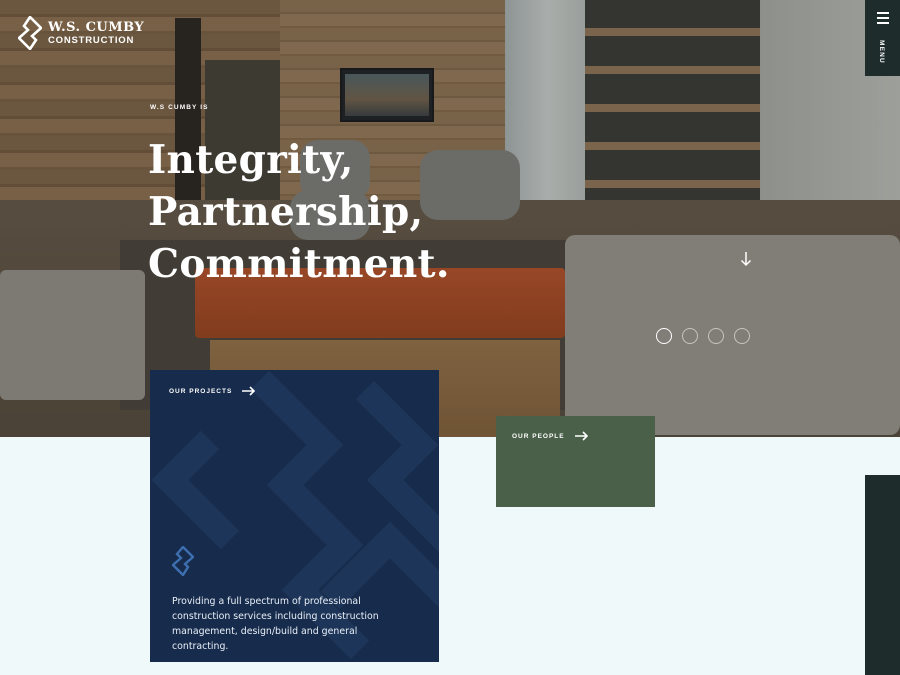  I want to click on headline-line: Integrity,, so click(251, 160).